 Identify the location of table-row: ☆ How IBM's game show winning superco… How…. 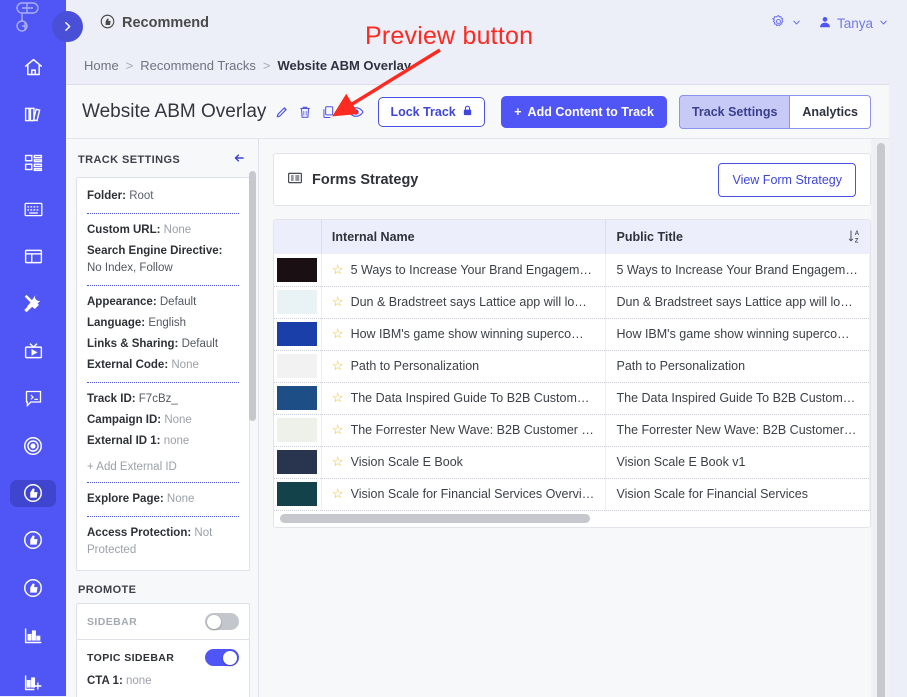
(572, 334).